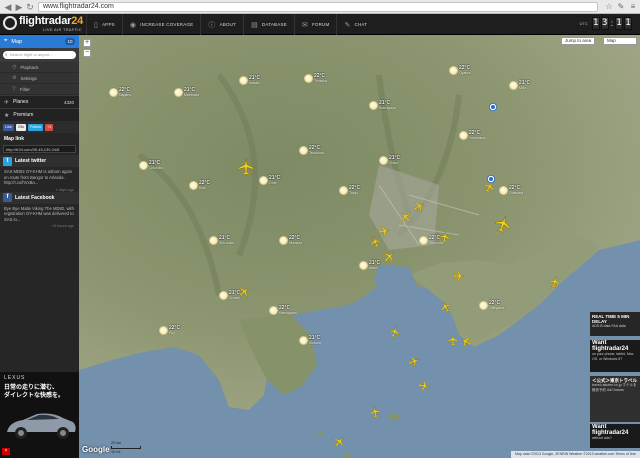 This screenshot has width=640, height=458. What do you see at coordinates (512, 191) in the screenshot?
I see `weather-marker: 22°C Odawara` at bounding box center [512, 191].